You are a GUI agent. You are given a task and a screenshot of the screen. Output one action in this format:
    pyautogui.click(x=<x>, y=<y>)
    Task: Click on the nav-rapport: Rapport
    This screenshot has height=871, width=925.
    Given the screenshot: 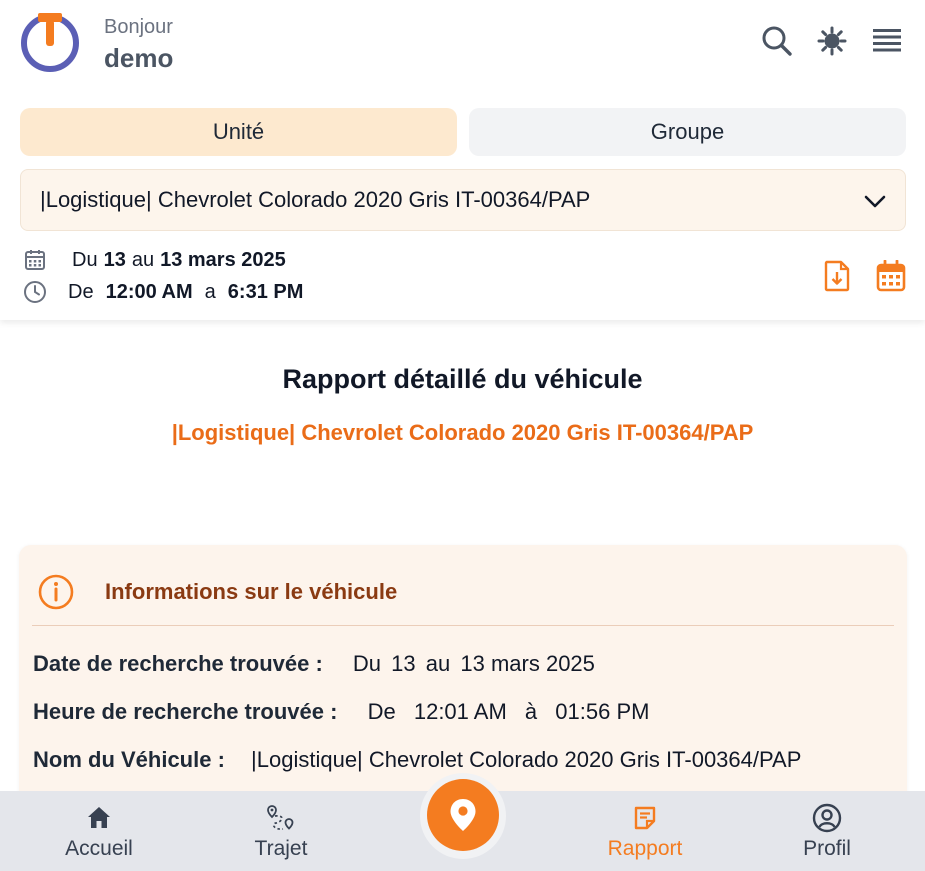 What is the action you would take?
    pyautogui.click(x=645, y=831)
    